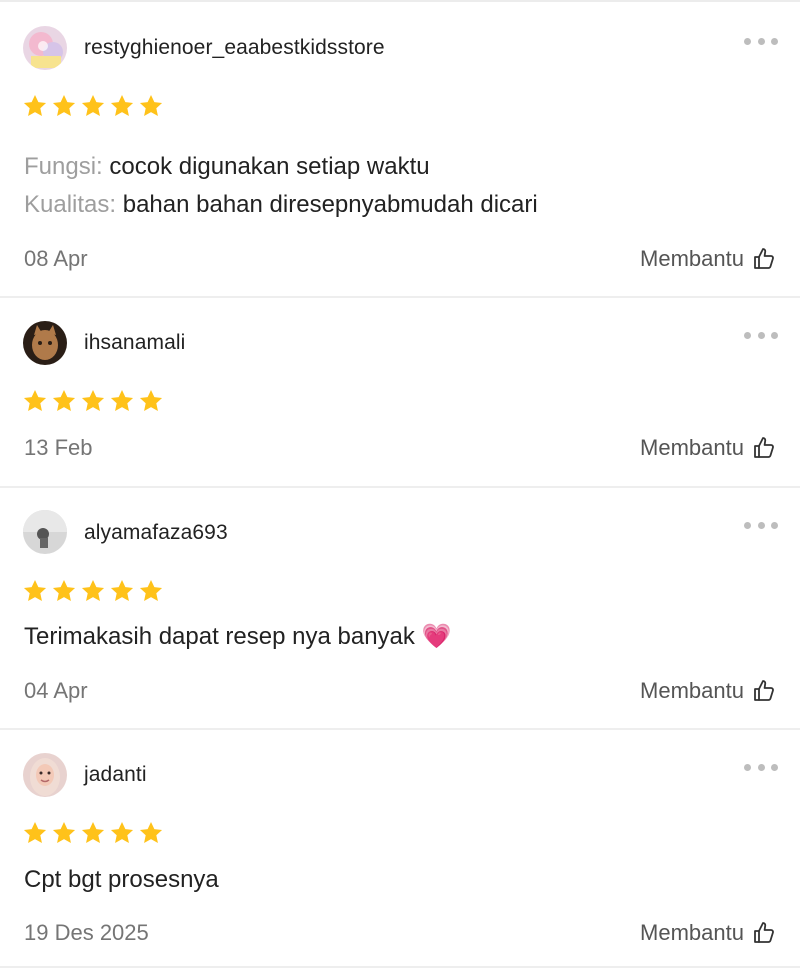 The image size is (800, 972). I want to click on review-date: 19 Des 2025, so click(86, 932).